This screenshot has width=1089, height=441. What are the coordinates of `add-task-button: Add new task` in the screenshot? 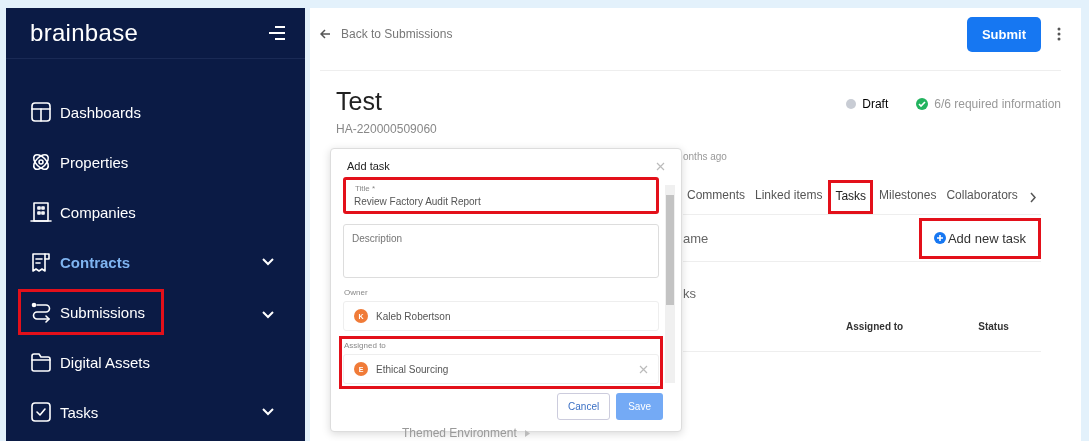 It's located at (979, 238).